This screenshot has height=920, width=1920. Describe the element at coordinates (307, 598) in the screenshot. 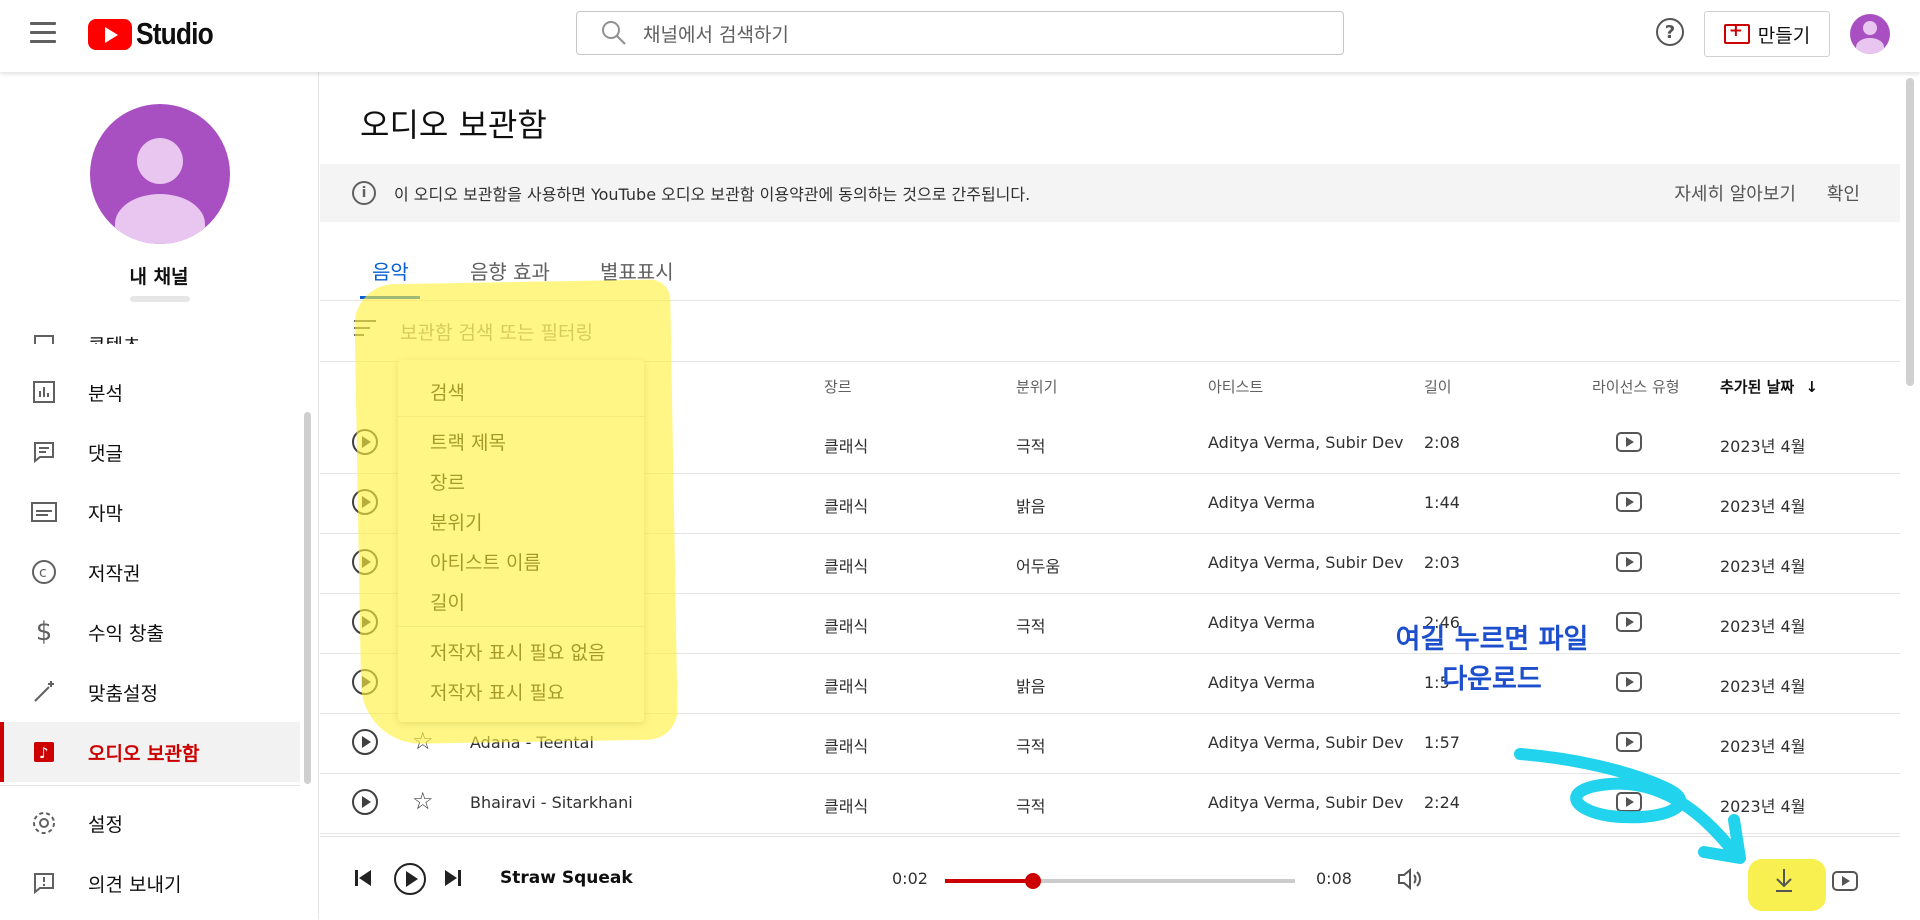

I see `sidebar-scrollbar` at that location.